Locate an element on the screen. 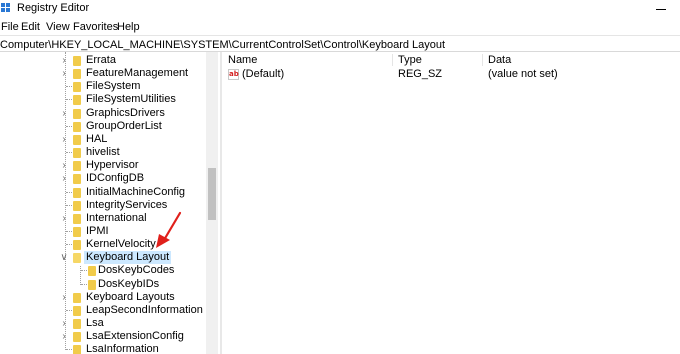  tree-item: DosKeybIDs is located at coordinates (103, 284).